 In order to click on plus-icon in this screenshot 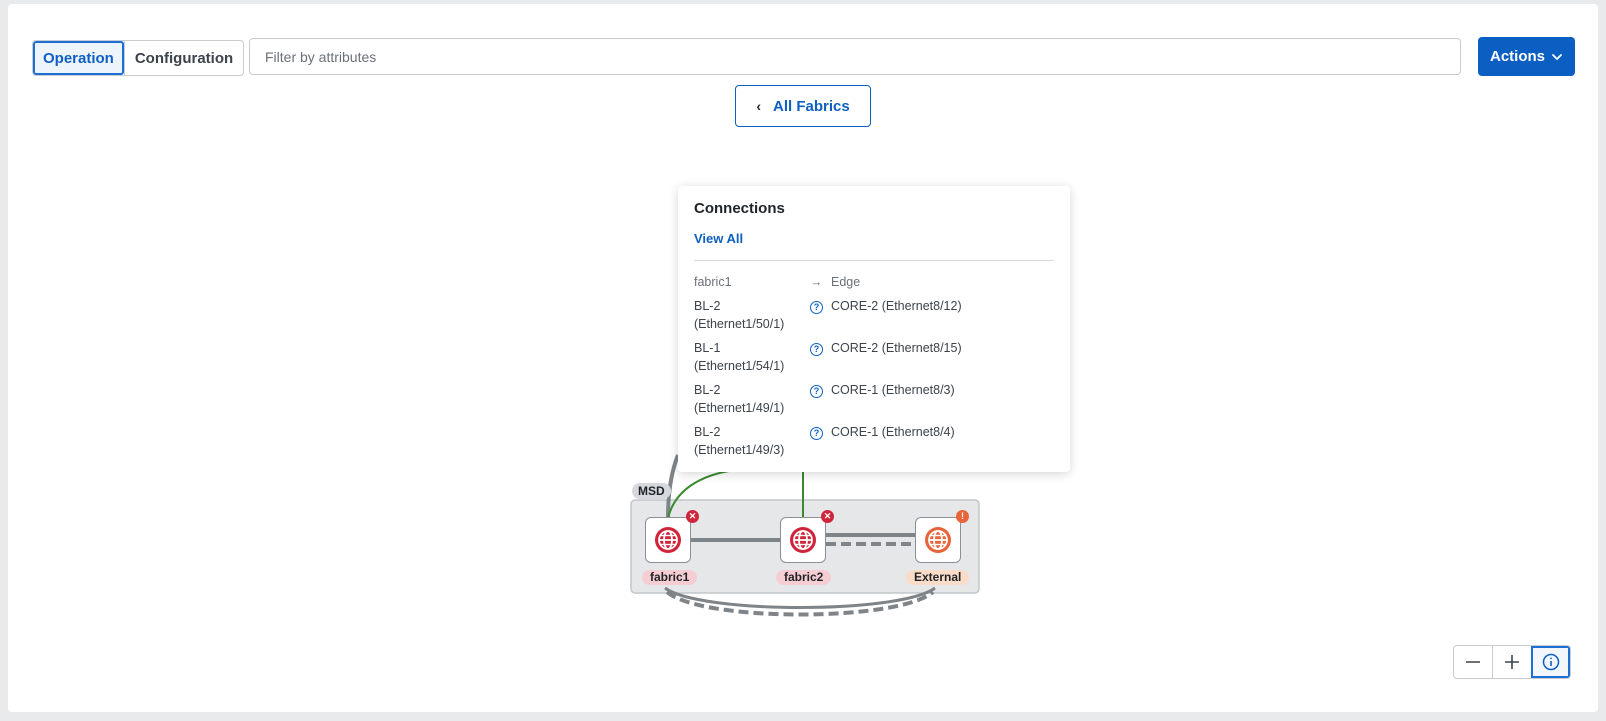, I will do `click(1512, 662)`.